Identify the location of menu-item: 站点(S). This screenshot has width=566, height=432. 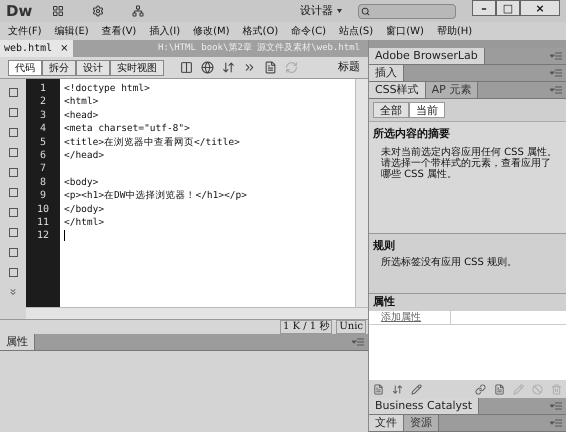
(356, 31).